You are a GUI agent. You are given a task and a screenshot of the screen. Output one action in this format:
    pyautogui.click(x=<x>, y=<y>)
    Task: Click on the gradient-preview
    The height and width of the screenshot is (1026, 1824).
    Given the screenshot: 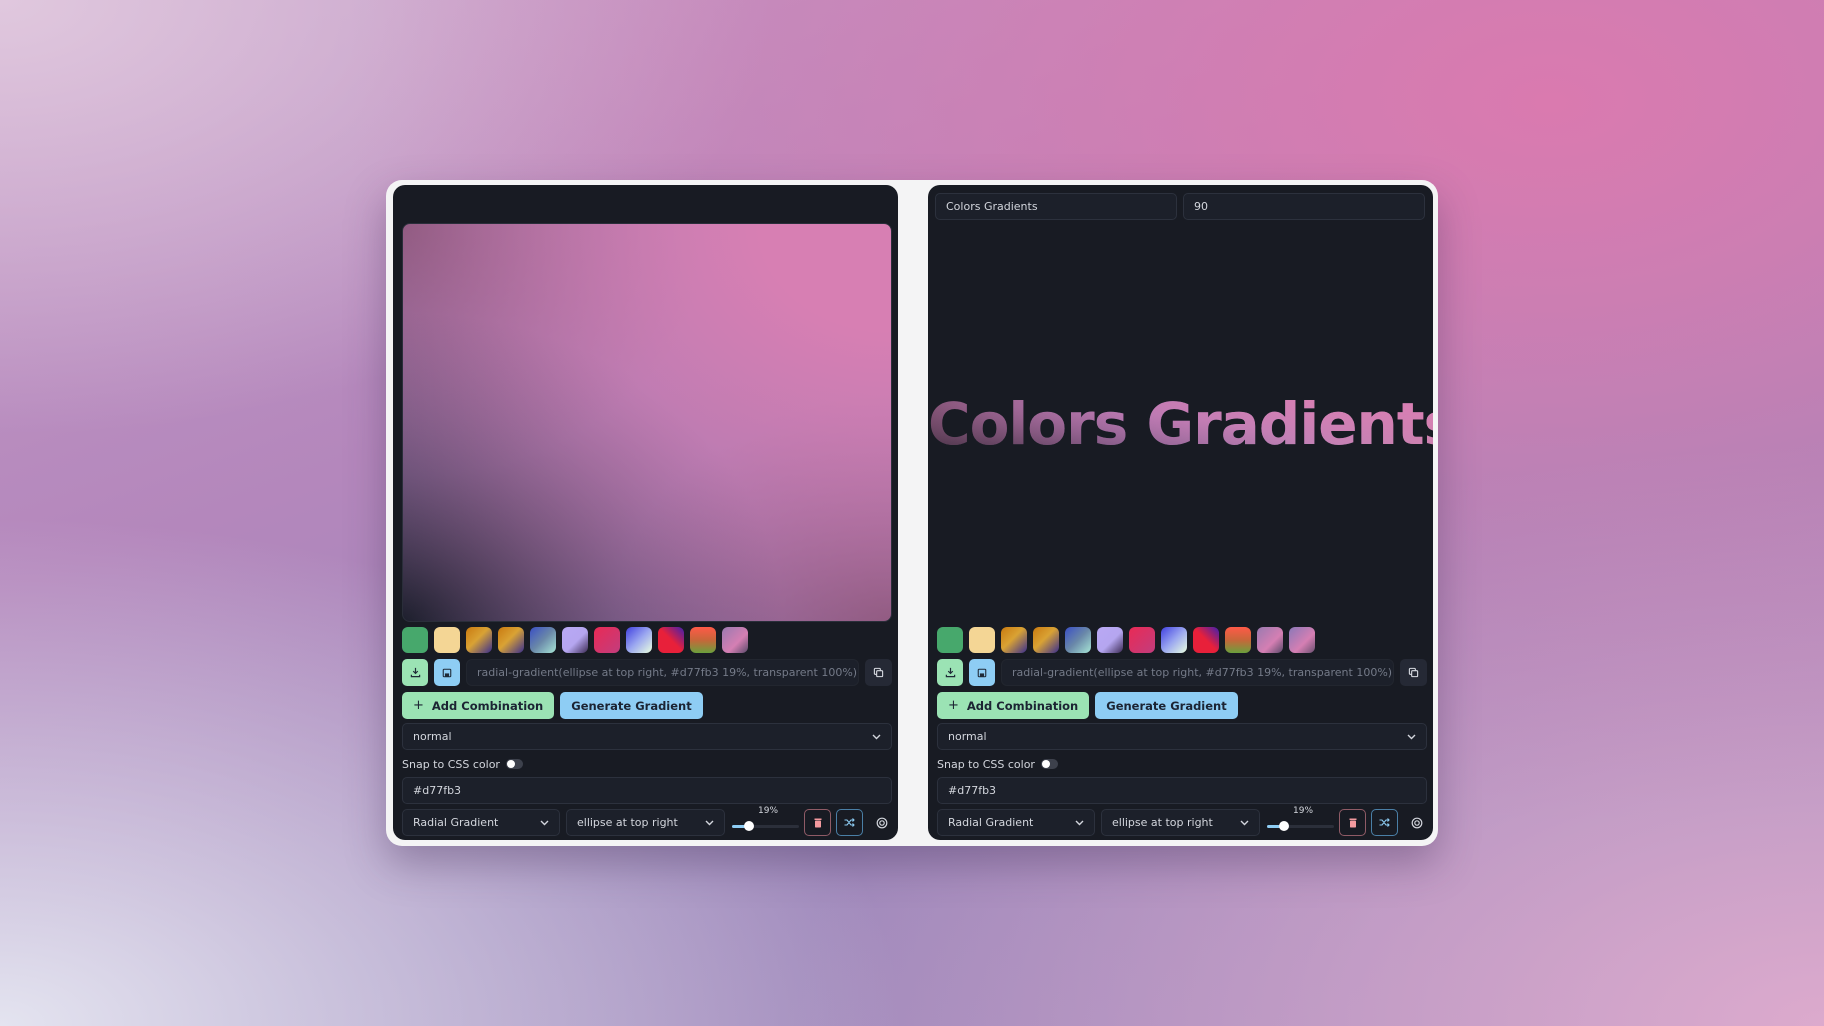 What is the action you would take?
    pyautogui.click(x=647, y=422)
    